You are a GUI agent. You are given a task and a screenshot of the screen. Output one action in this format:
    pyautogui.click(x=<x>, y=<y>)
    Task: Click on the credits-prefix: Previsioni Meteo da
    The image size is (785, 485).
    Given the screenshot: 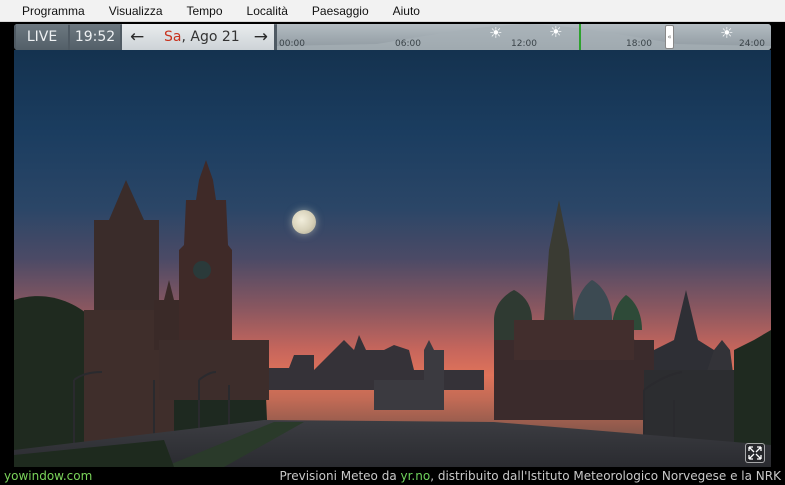 What is the action you would take?
    pyautogui.click(x=340, y=476)
    